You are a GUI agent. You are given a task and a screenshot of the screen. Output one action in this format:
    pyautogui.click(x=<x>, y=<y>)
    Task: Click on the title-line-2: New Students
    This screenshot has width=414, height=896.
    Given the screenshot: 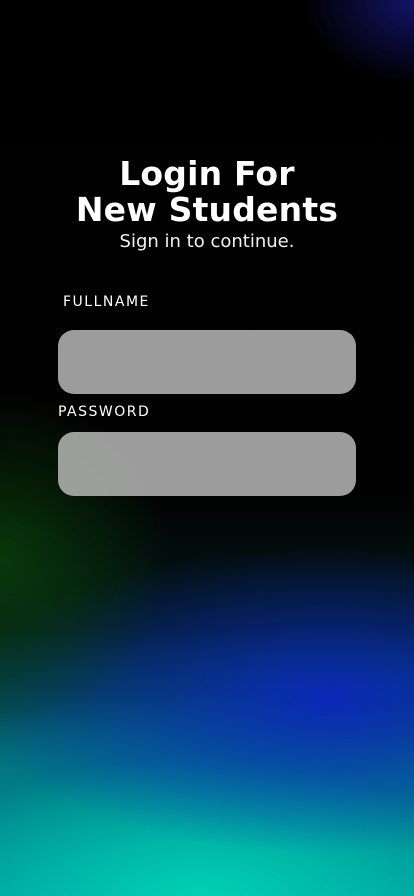 What is the action you would take?
    pyautogui.click(x=207, y=209)
    